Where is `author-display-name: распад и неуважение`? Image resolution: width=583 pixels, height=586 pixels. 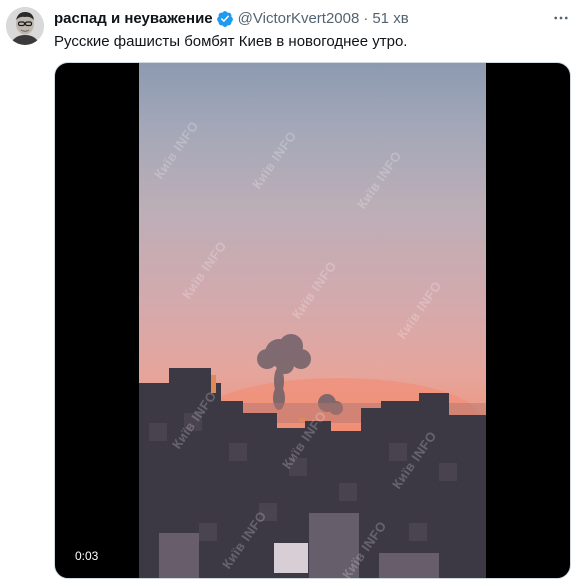 author-display-name: распад и неуважение is located at coordinates (133, 19).